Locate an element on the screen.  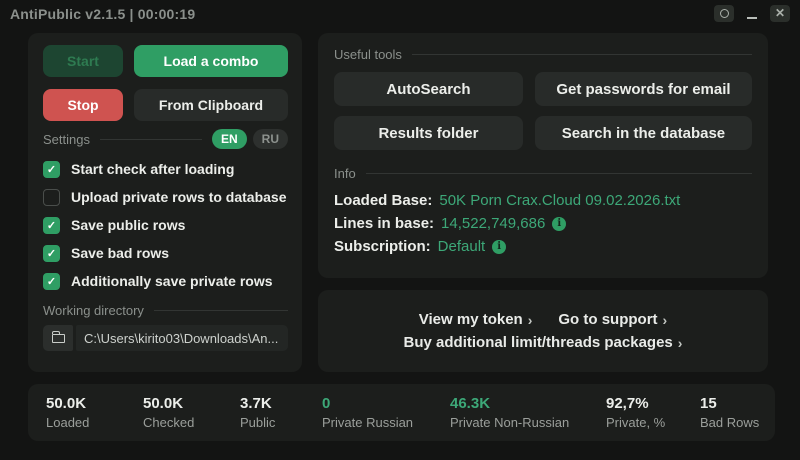
language-en-toggle: EN is located at coordinates (229, 139).